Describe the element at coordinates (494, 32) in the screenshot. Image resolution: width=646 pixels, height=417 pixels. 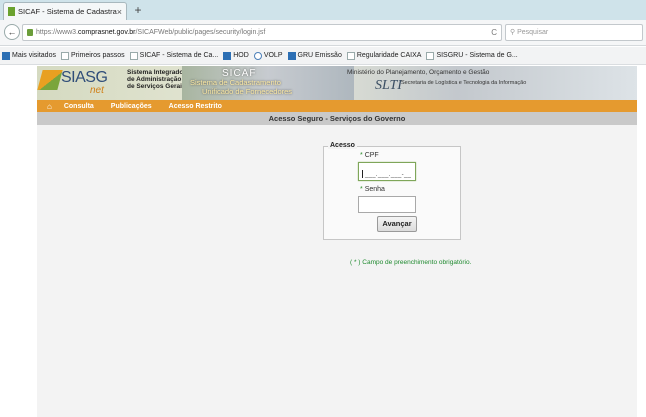
I see `reload-icon: C` at that location.